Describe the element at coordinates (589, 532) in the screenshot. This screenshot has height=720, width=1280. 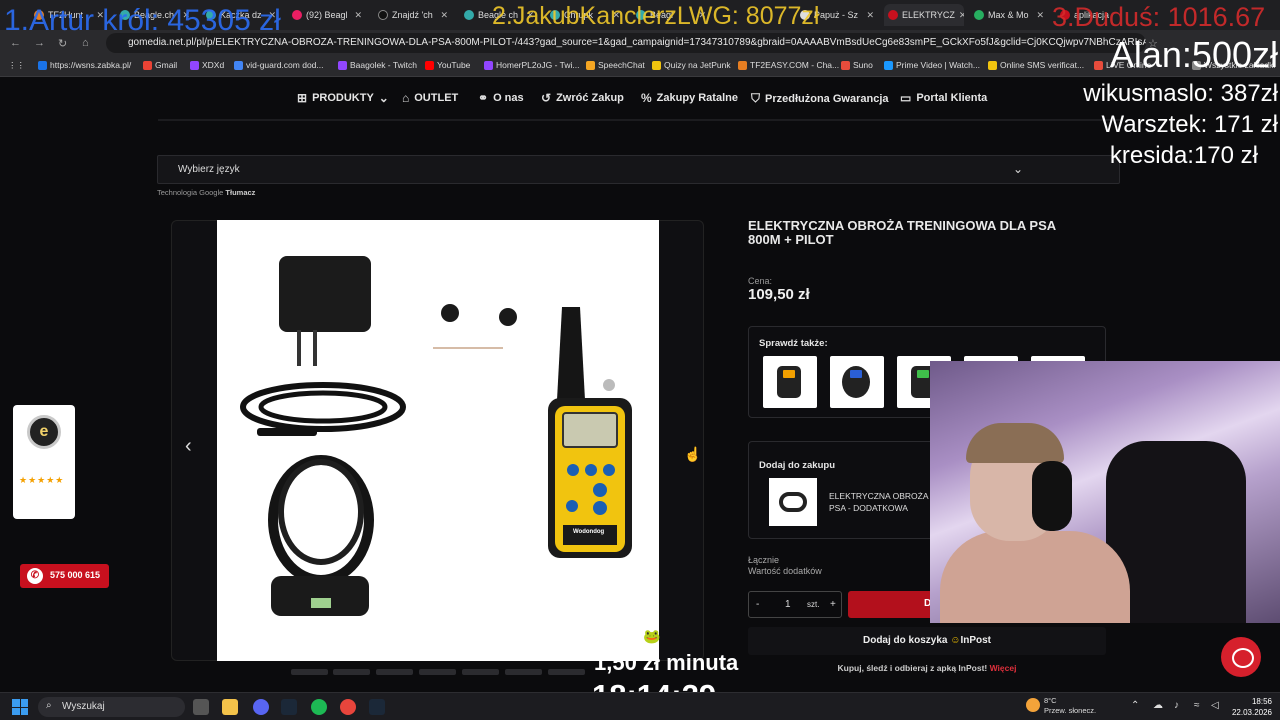
I see `remote-brand-label: Wodondog` at that location.